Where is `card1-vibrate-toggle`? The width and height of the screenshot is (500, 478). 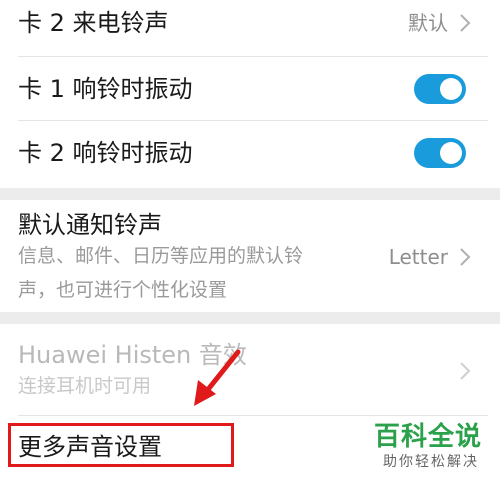 card1-vibrate-toggle is located at coordinates (440, 89).